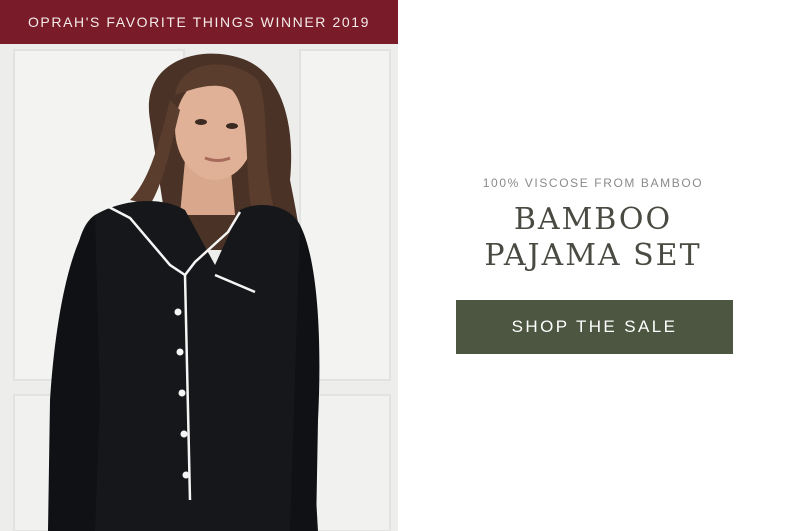  Describe the element at coordinates (199, 22) in the screenshot. I see `award-ribbon: OPRAH'S FAVORITE THINGS WINNER 2019` at that location.